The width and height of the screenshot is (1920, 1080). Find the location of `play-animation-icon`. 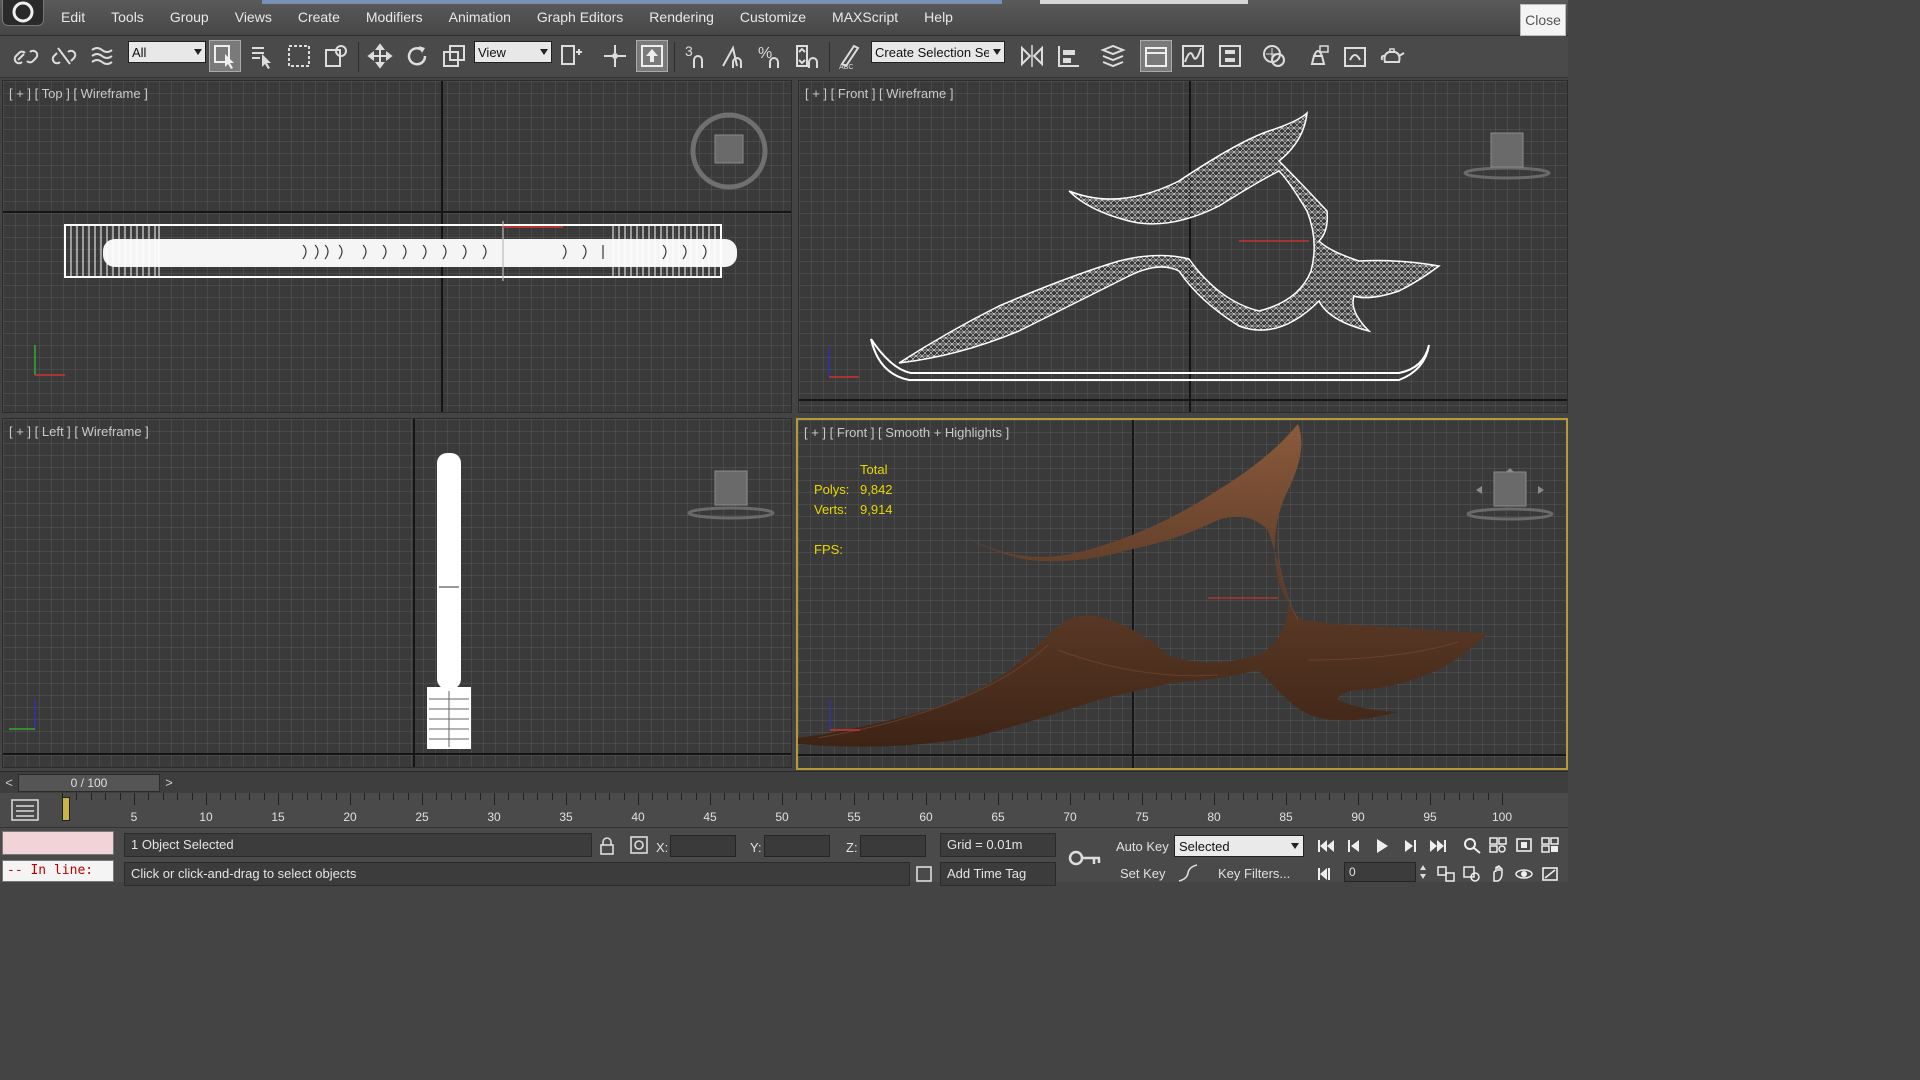

play-animation-icon is located at coordinates (1382, 846).